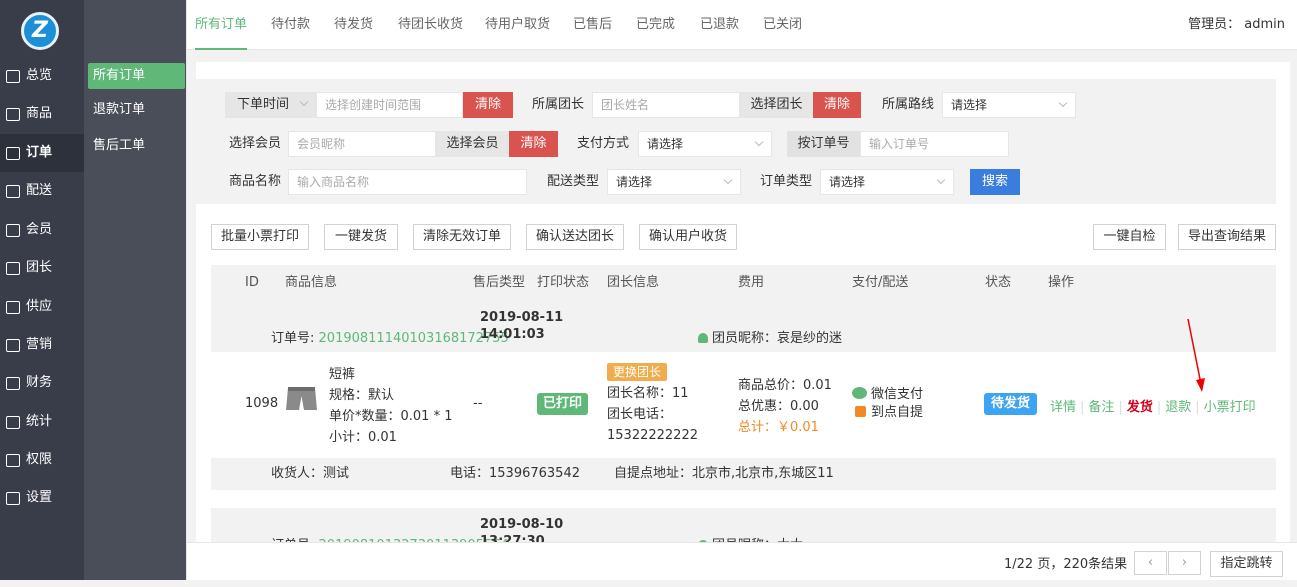 The image size is (1297, 587). Describe the element at coordinates (430, 25) in the screenshot. I see `tab-pending-leader-receipt: 待团长收货` at that location.